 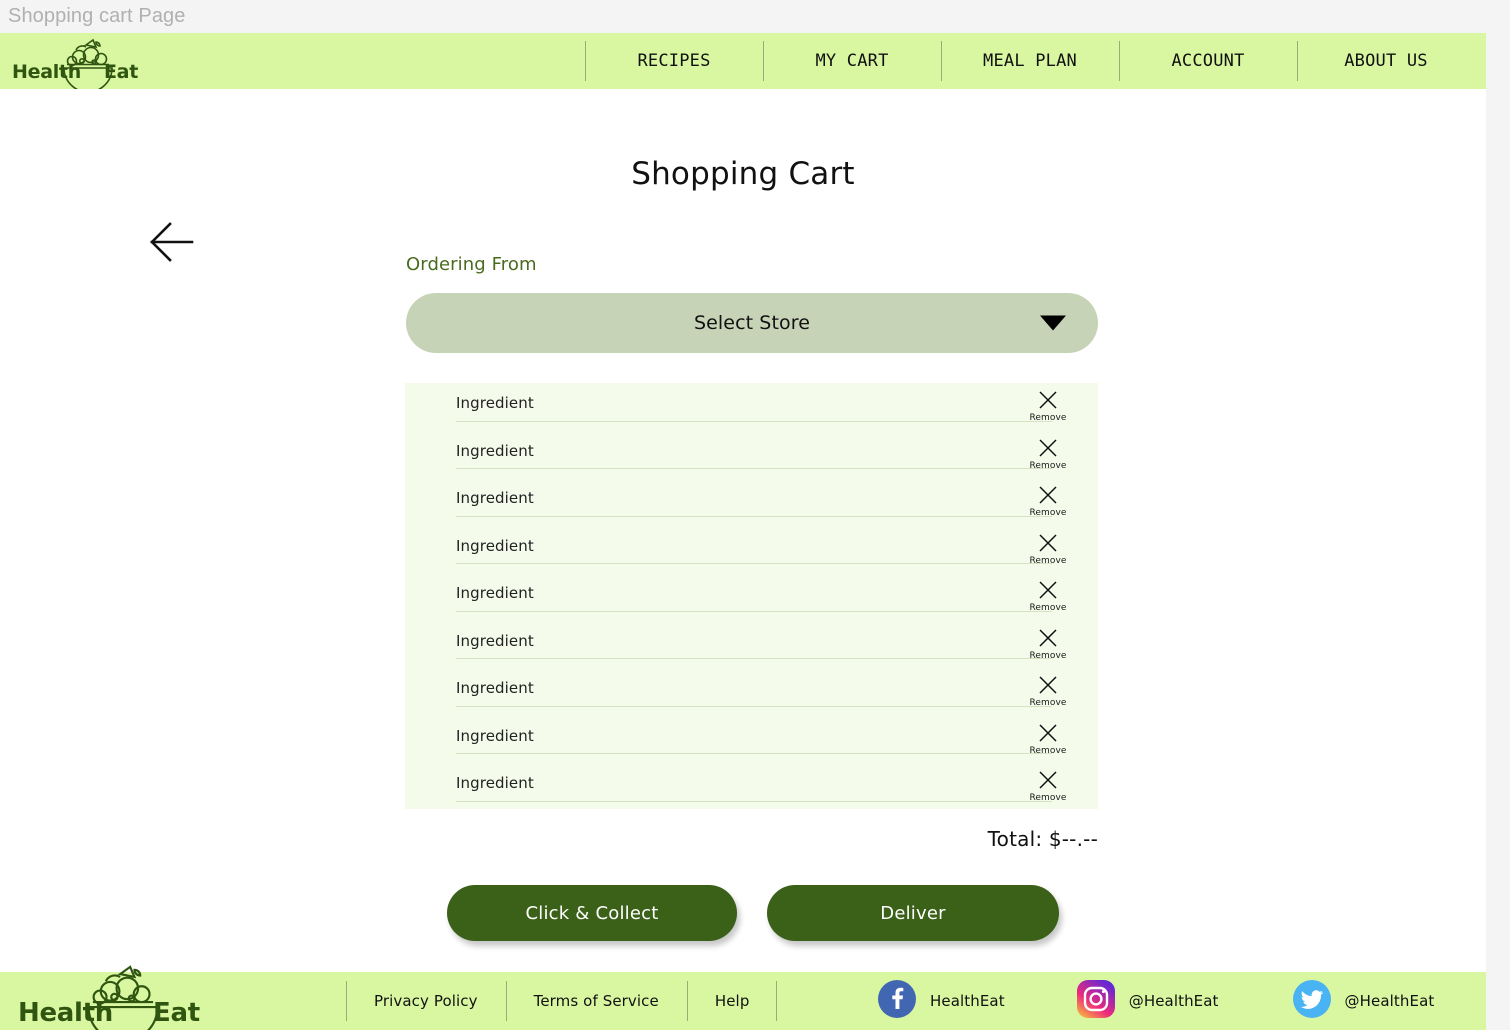 What do you see at coordinates (1173, 1001) in the screenshot?
I see `instagram-handle: @HealthEat` at bounding box center [1173, 1001].